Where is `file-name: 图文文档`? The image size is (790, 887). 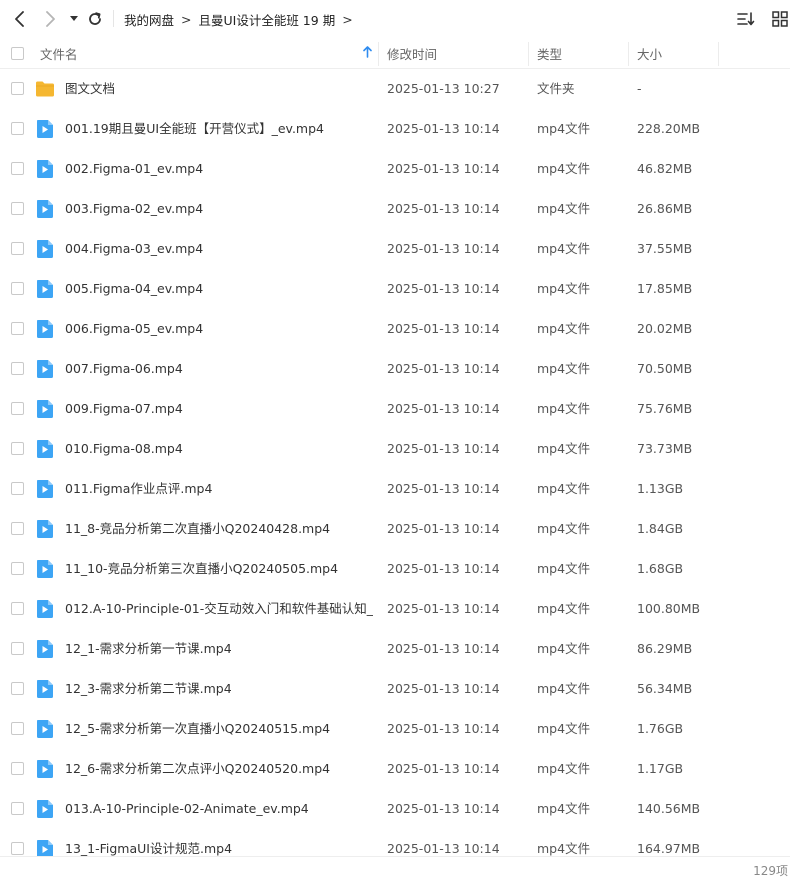 file-name: 图文文档 is located at coordinates (219, 89).